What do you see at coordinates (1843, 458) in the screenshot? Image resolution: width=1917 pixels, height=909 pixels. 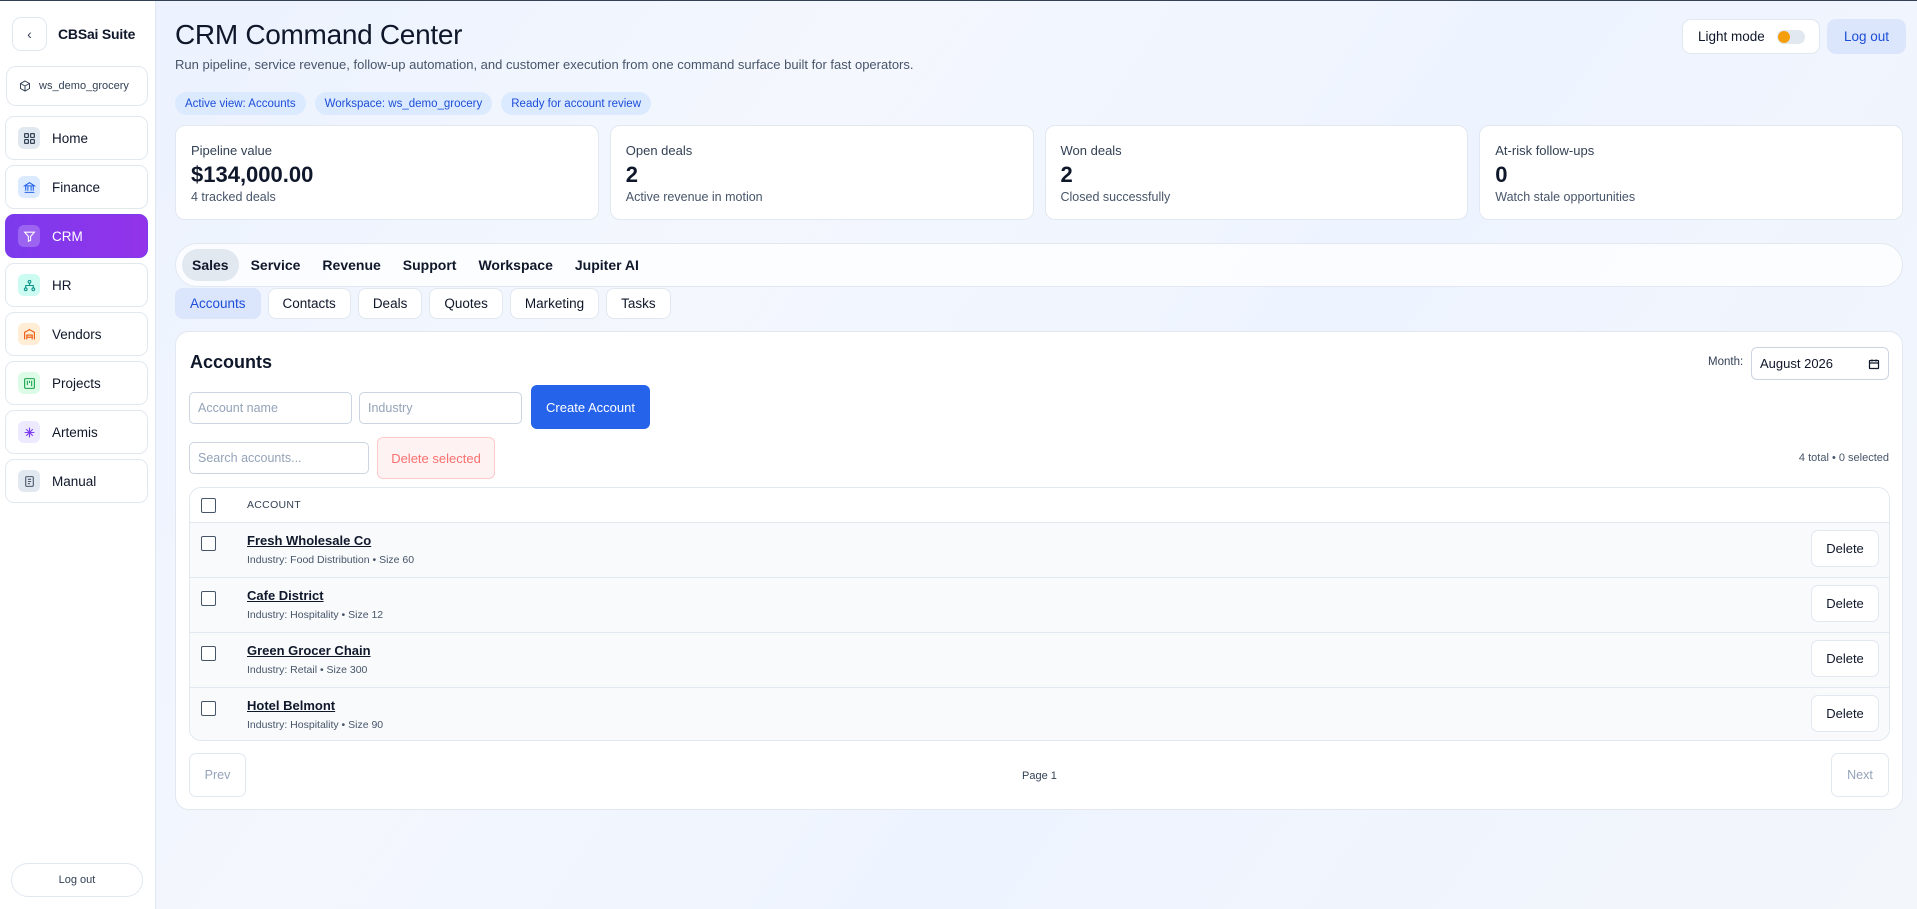 I see `selection-count: 4 total • 0 selected` at bounding box center [1843, 458].